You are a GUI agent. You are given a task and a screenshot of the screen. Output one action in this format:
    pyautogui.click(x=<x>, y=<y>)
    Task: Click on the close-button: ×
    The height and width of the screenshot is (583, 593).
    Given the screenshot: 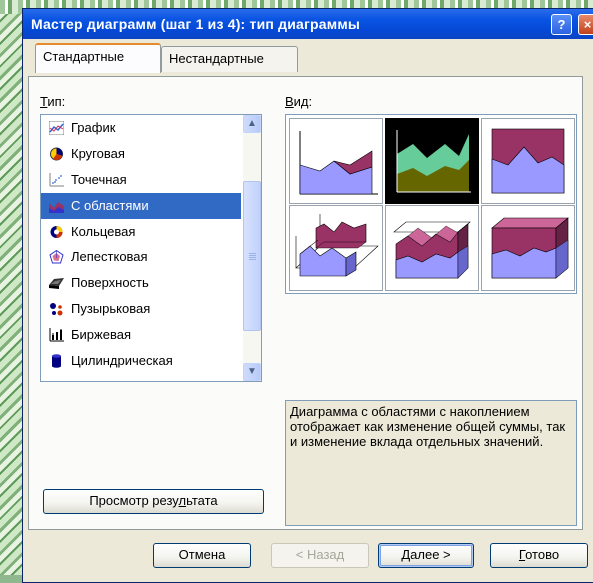 What is the action you would take?
    pyautogui.click(x=585, y=24)
    